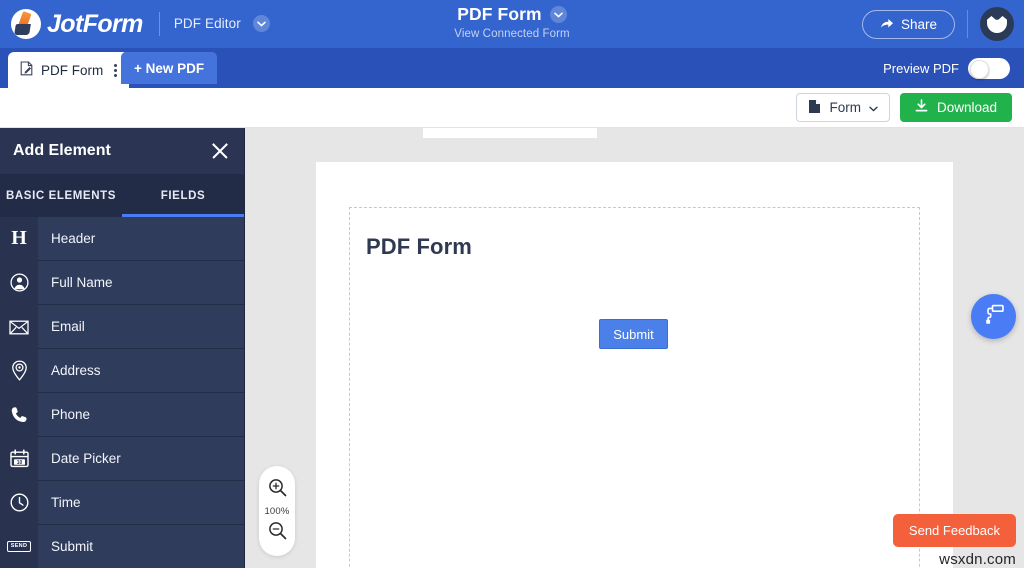 Image resolution: width=1024 pixels, height=568 pixels. I want to click on add-element-tabs: BASIC ELEMENTS FIELDS, so click(122, 195).